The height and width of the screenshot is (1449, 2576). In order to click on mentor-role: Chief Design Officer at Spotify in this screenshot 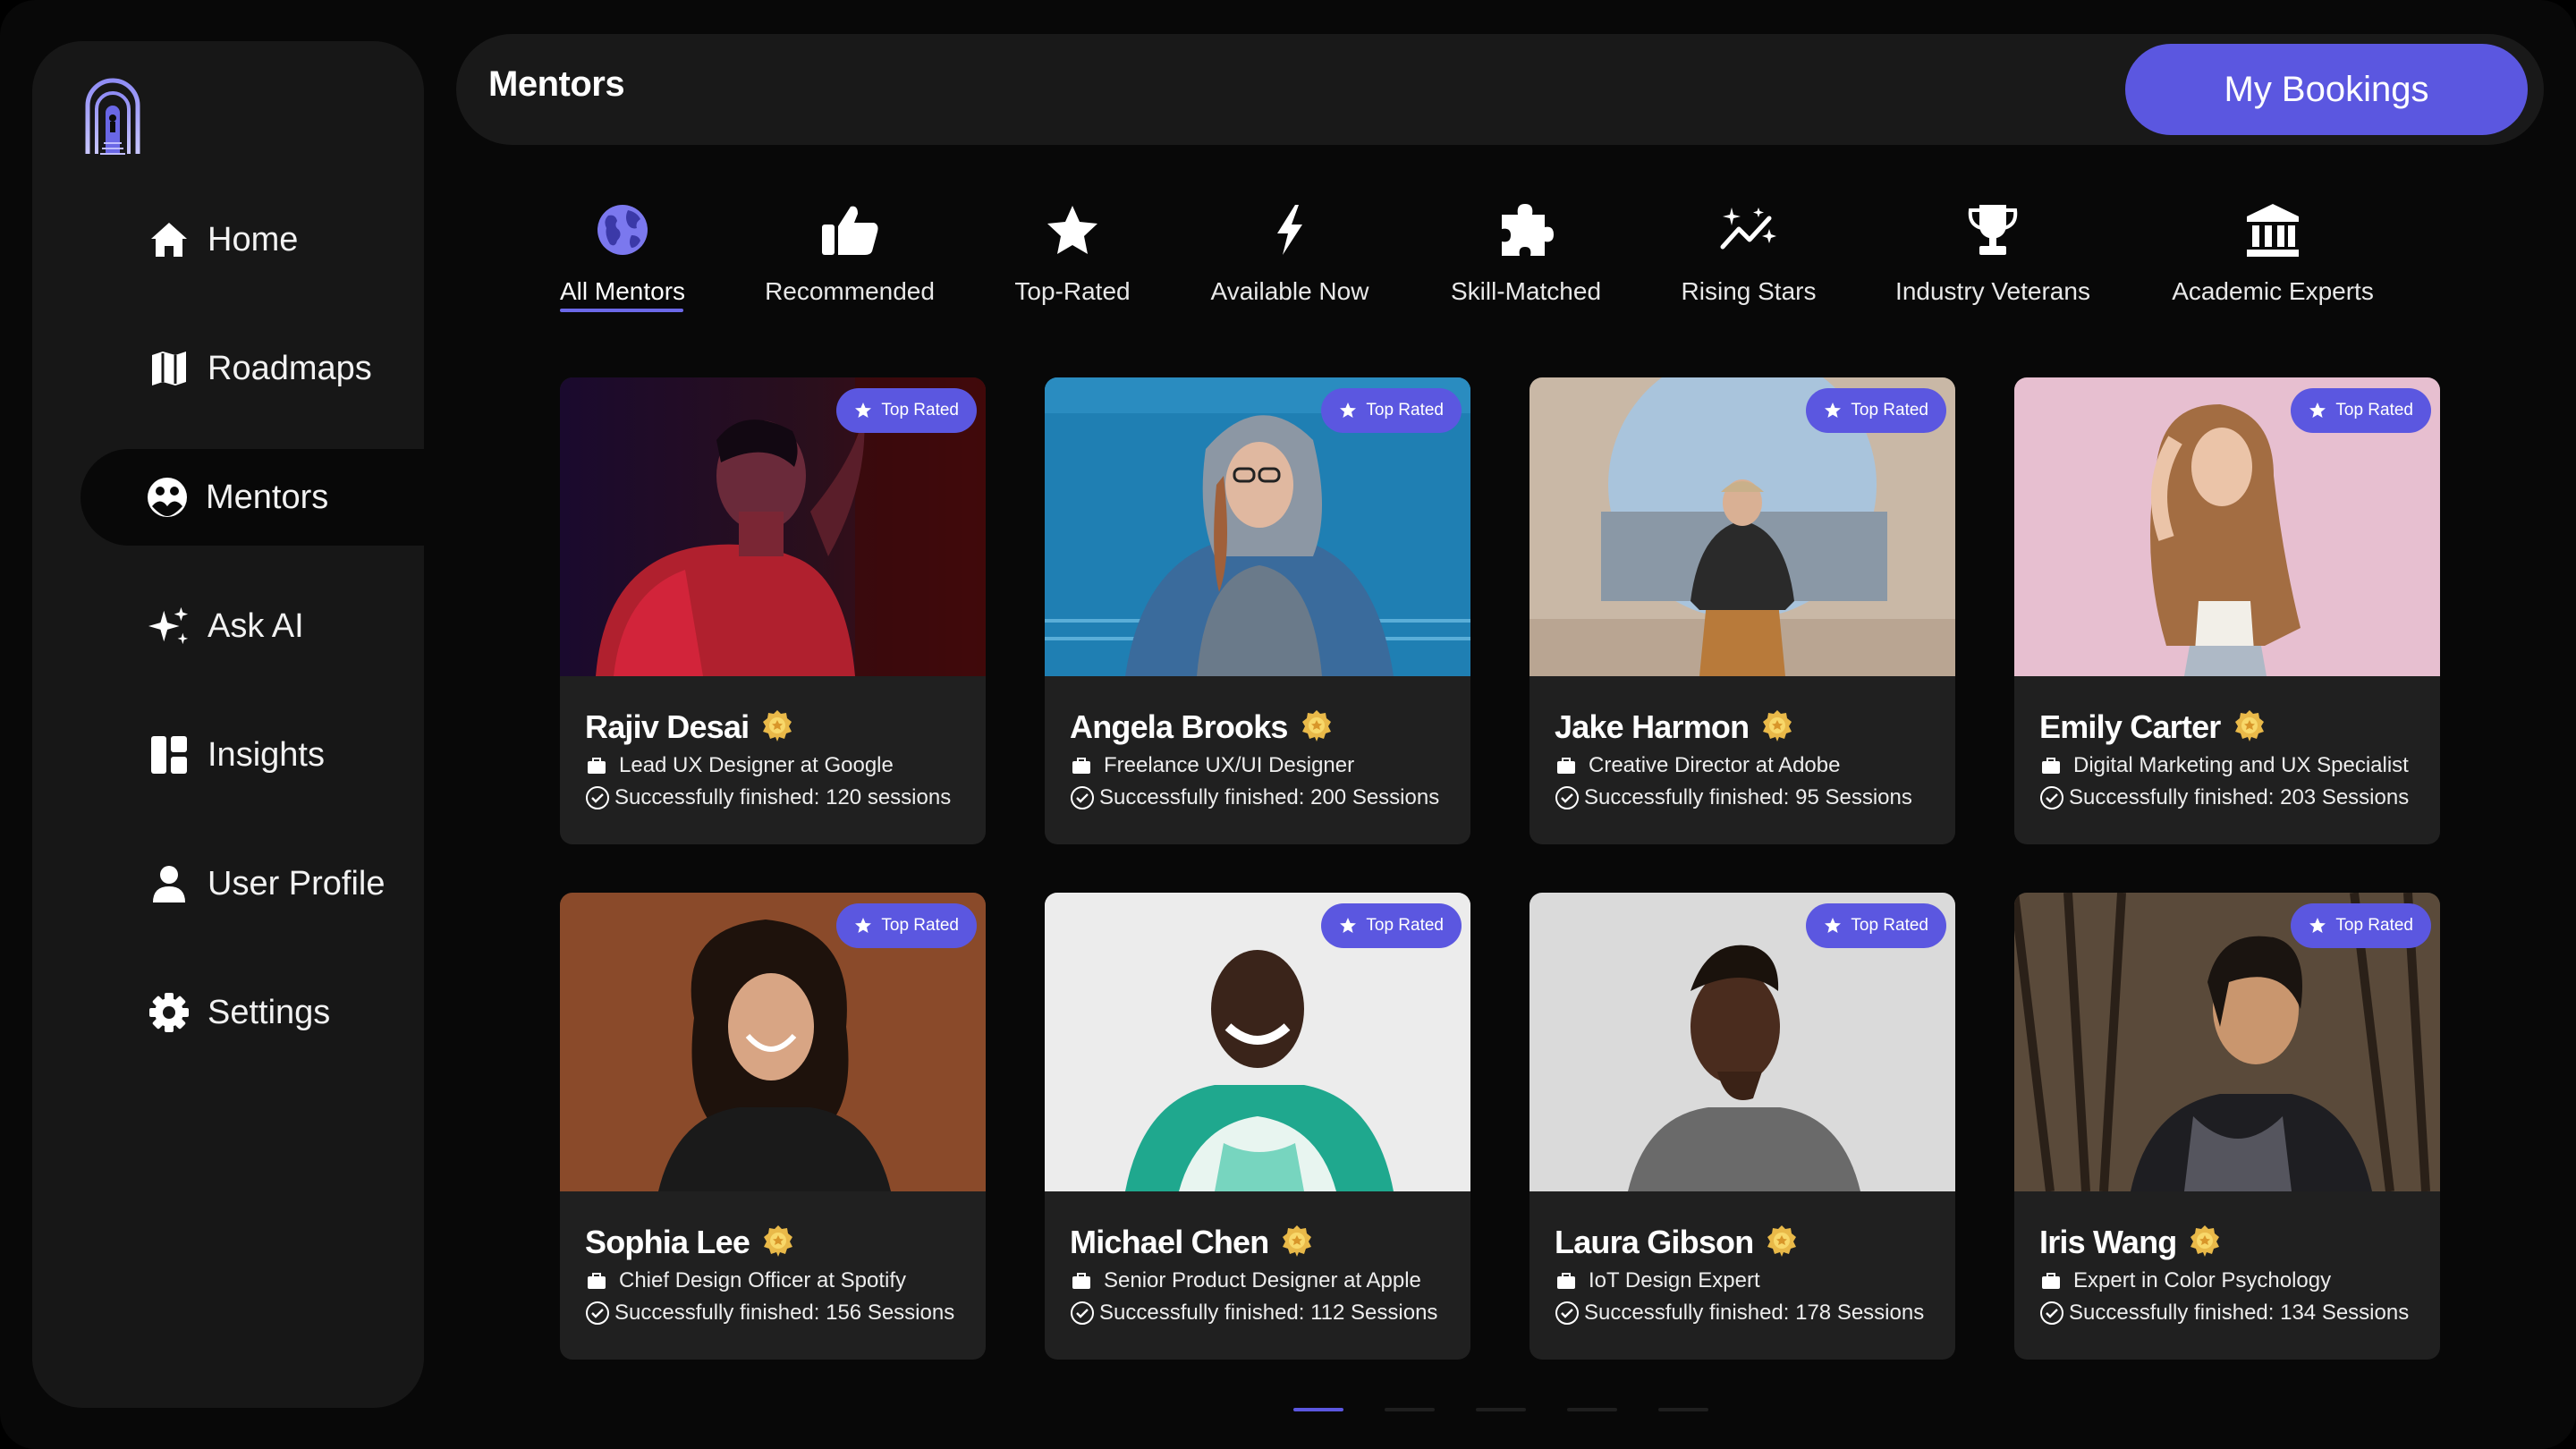, I will do `click(763, 1280)`.